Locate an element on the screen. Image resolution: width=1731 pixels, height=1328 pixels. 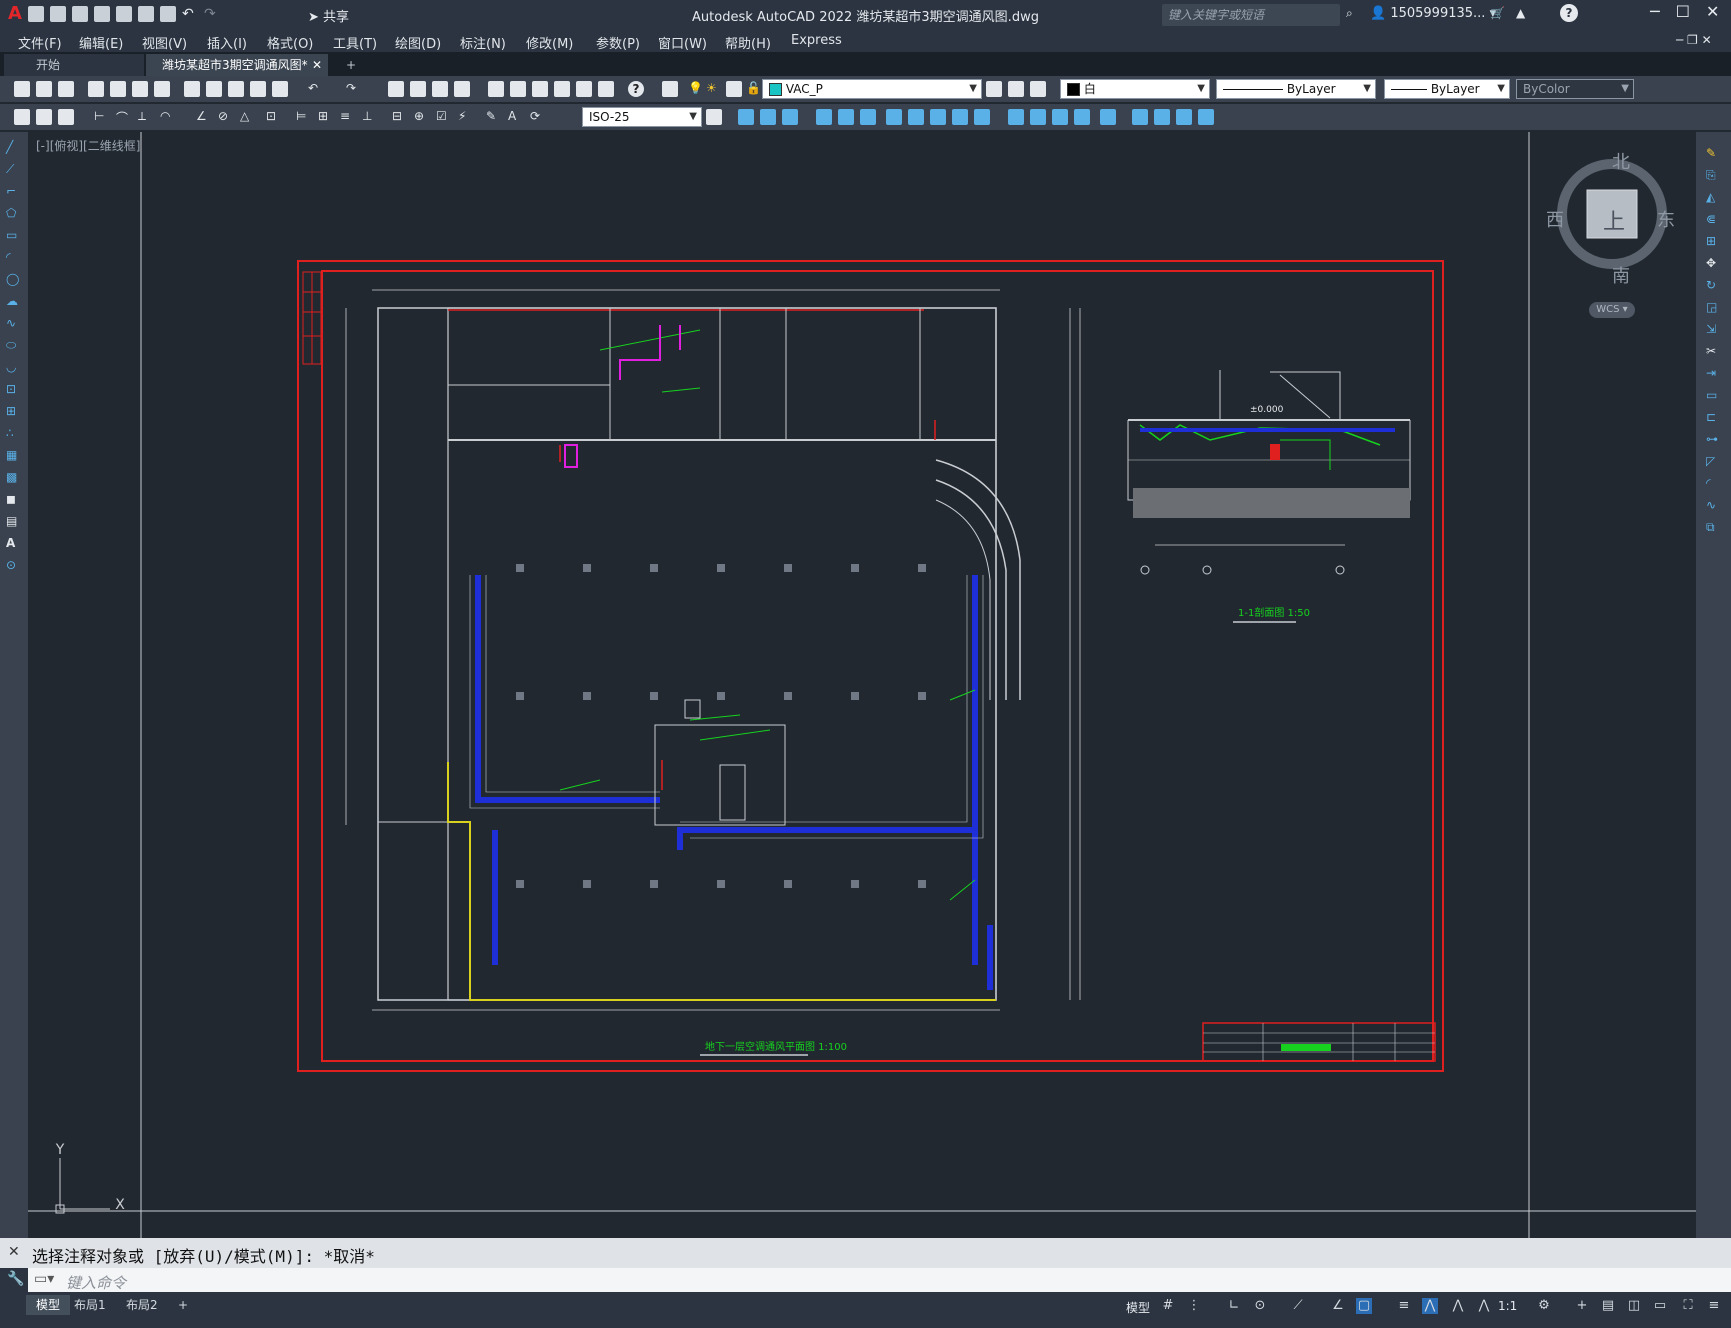
hardware-acceleration-icon: ▭ is located at coordinates (1660, 1306).